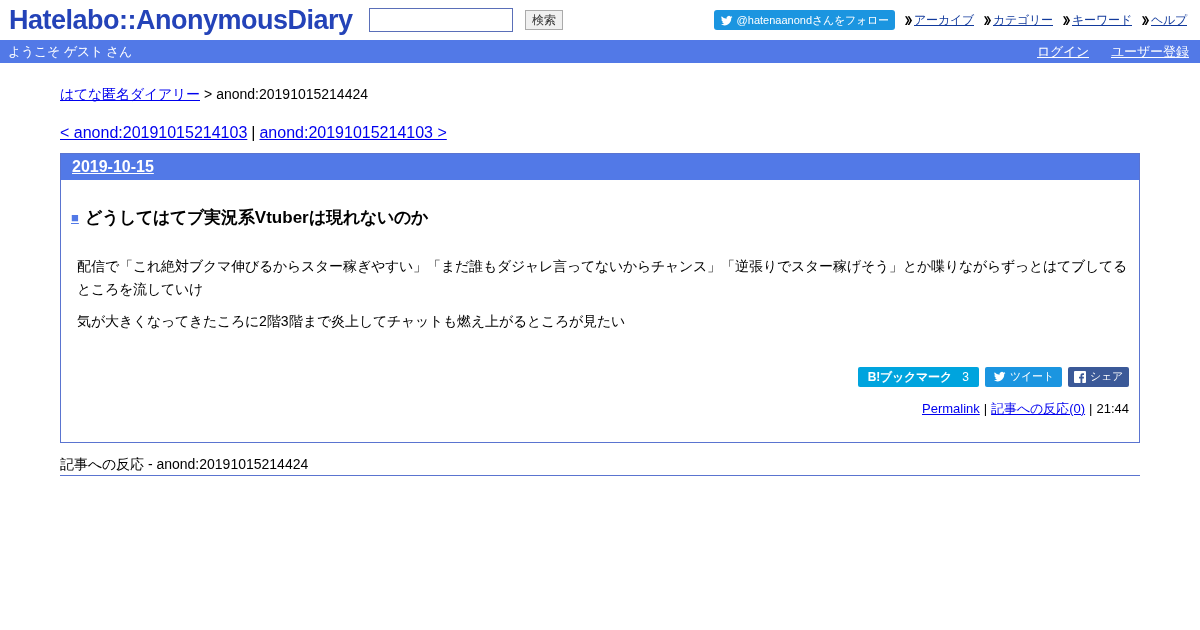 The height and width of the screenshot is (630, 1200). Describe the element at coordinates (154, 133) in the screenshot. I see `previous-link: < anond:20191015214103` at that location.